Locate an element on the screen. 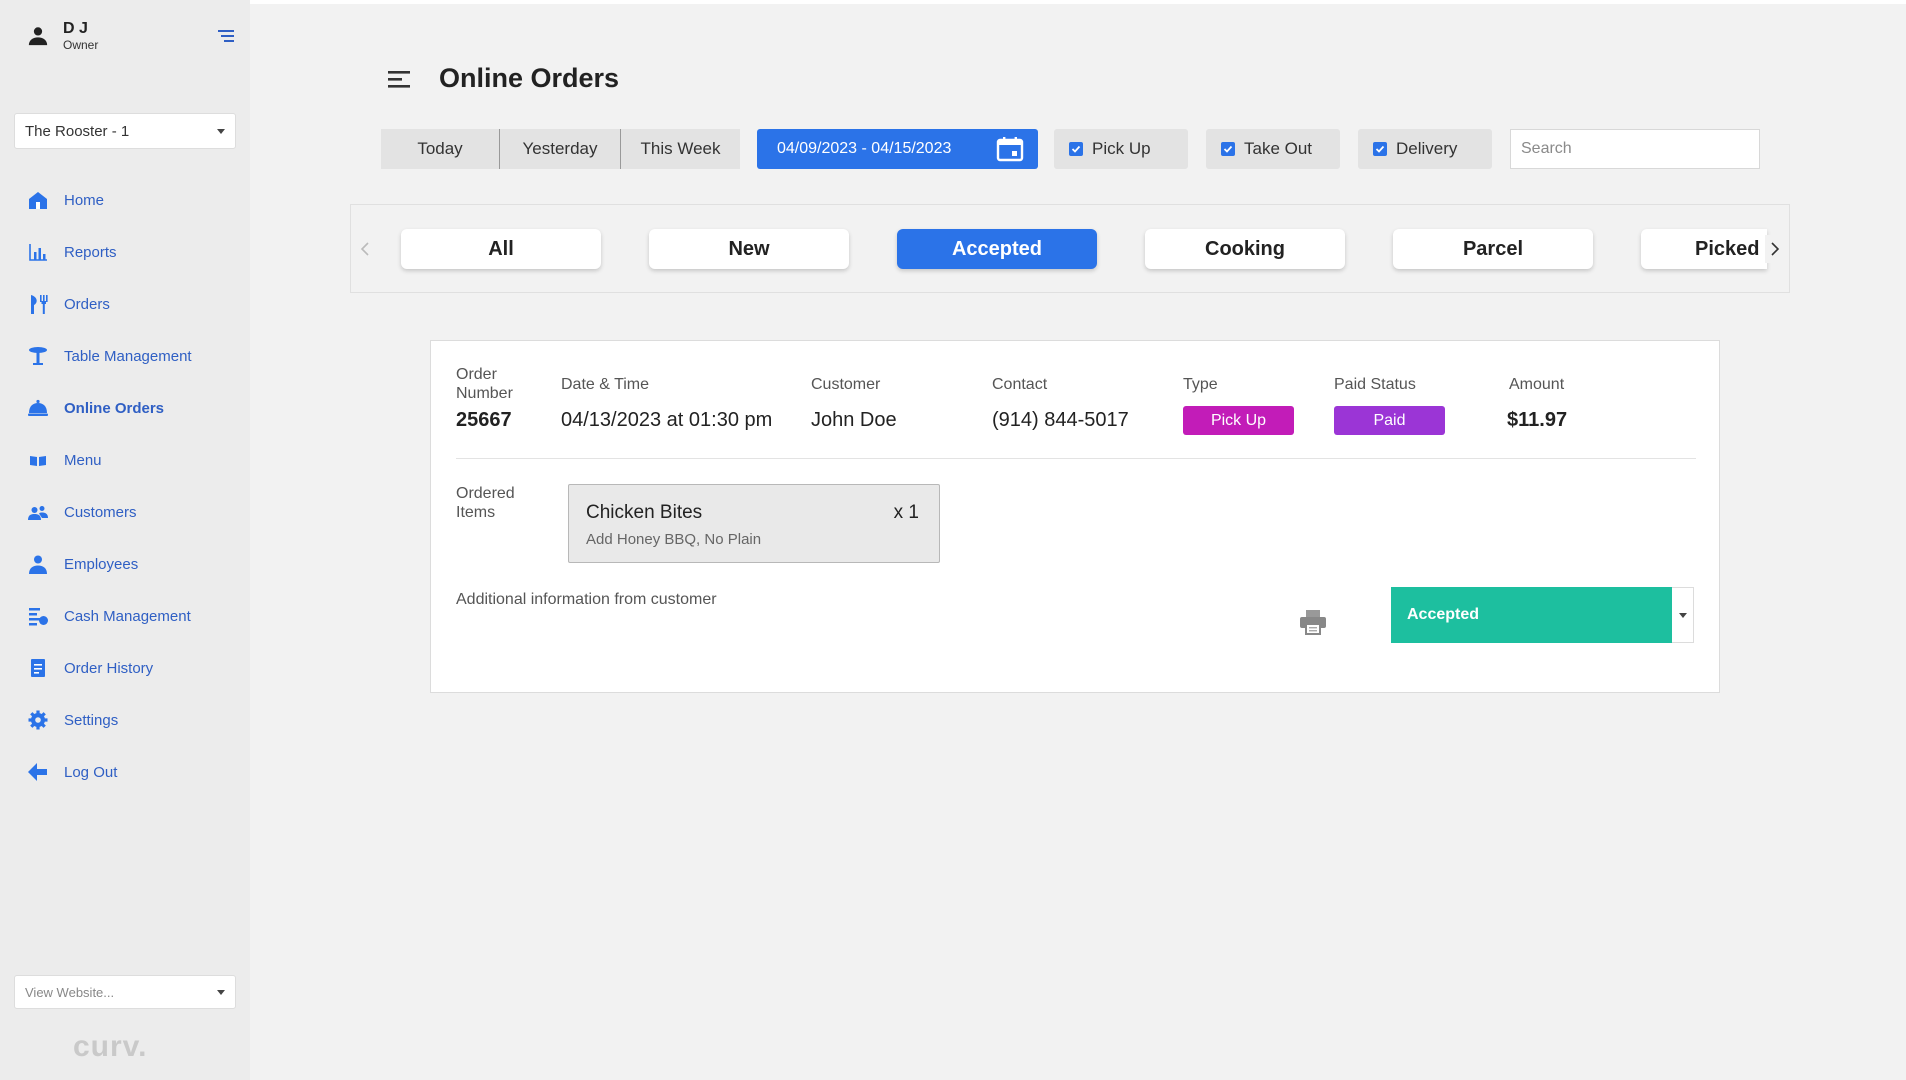 This screenshot has height=1080, width=1906. sidebar-item-customers: Customers is located at coordinates (125, 512).